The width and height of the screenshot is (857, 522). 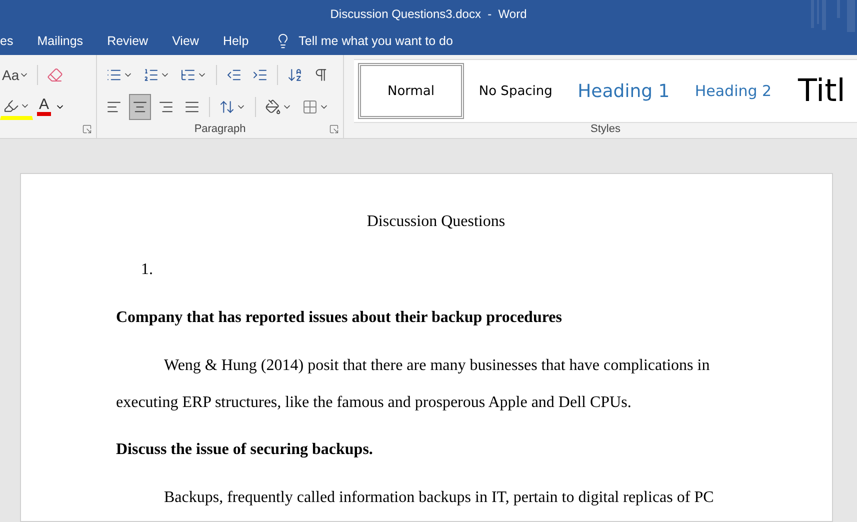 What do you see at coordinates (234, 75) in the screenshot?
I see `decrease-indent-icon` at bounding box center [234, 75].